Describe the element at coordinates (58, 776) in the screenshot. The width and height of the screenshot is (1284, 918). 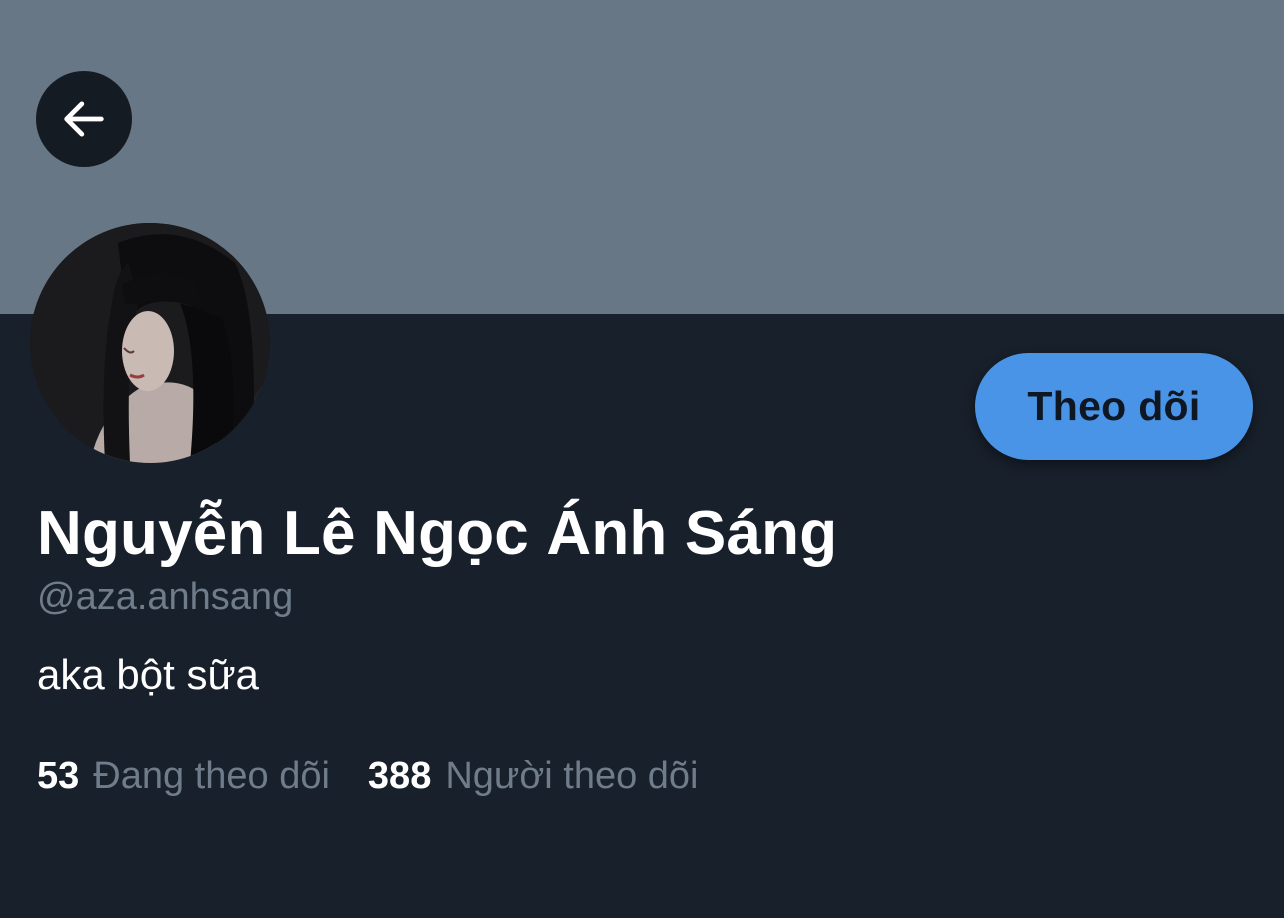
I see `following-count: 53` at that location.